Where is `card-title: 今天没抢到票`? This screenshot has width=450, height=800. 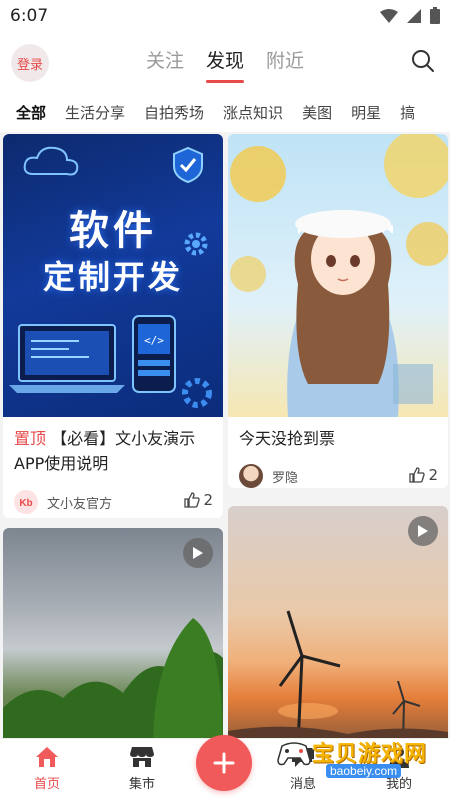 card-title: 今天没抢到票 is located at coordinates (287, 438).